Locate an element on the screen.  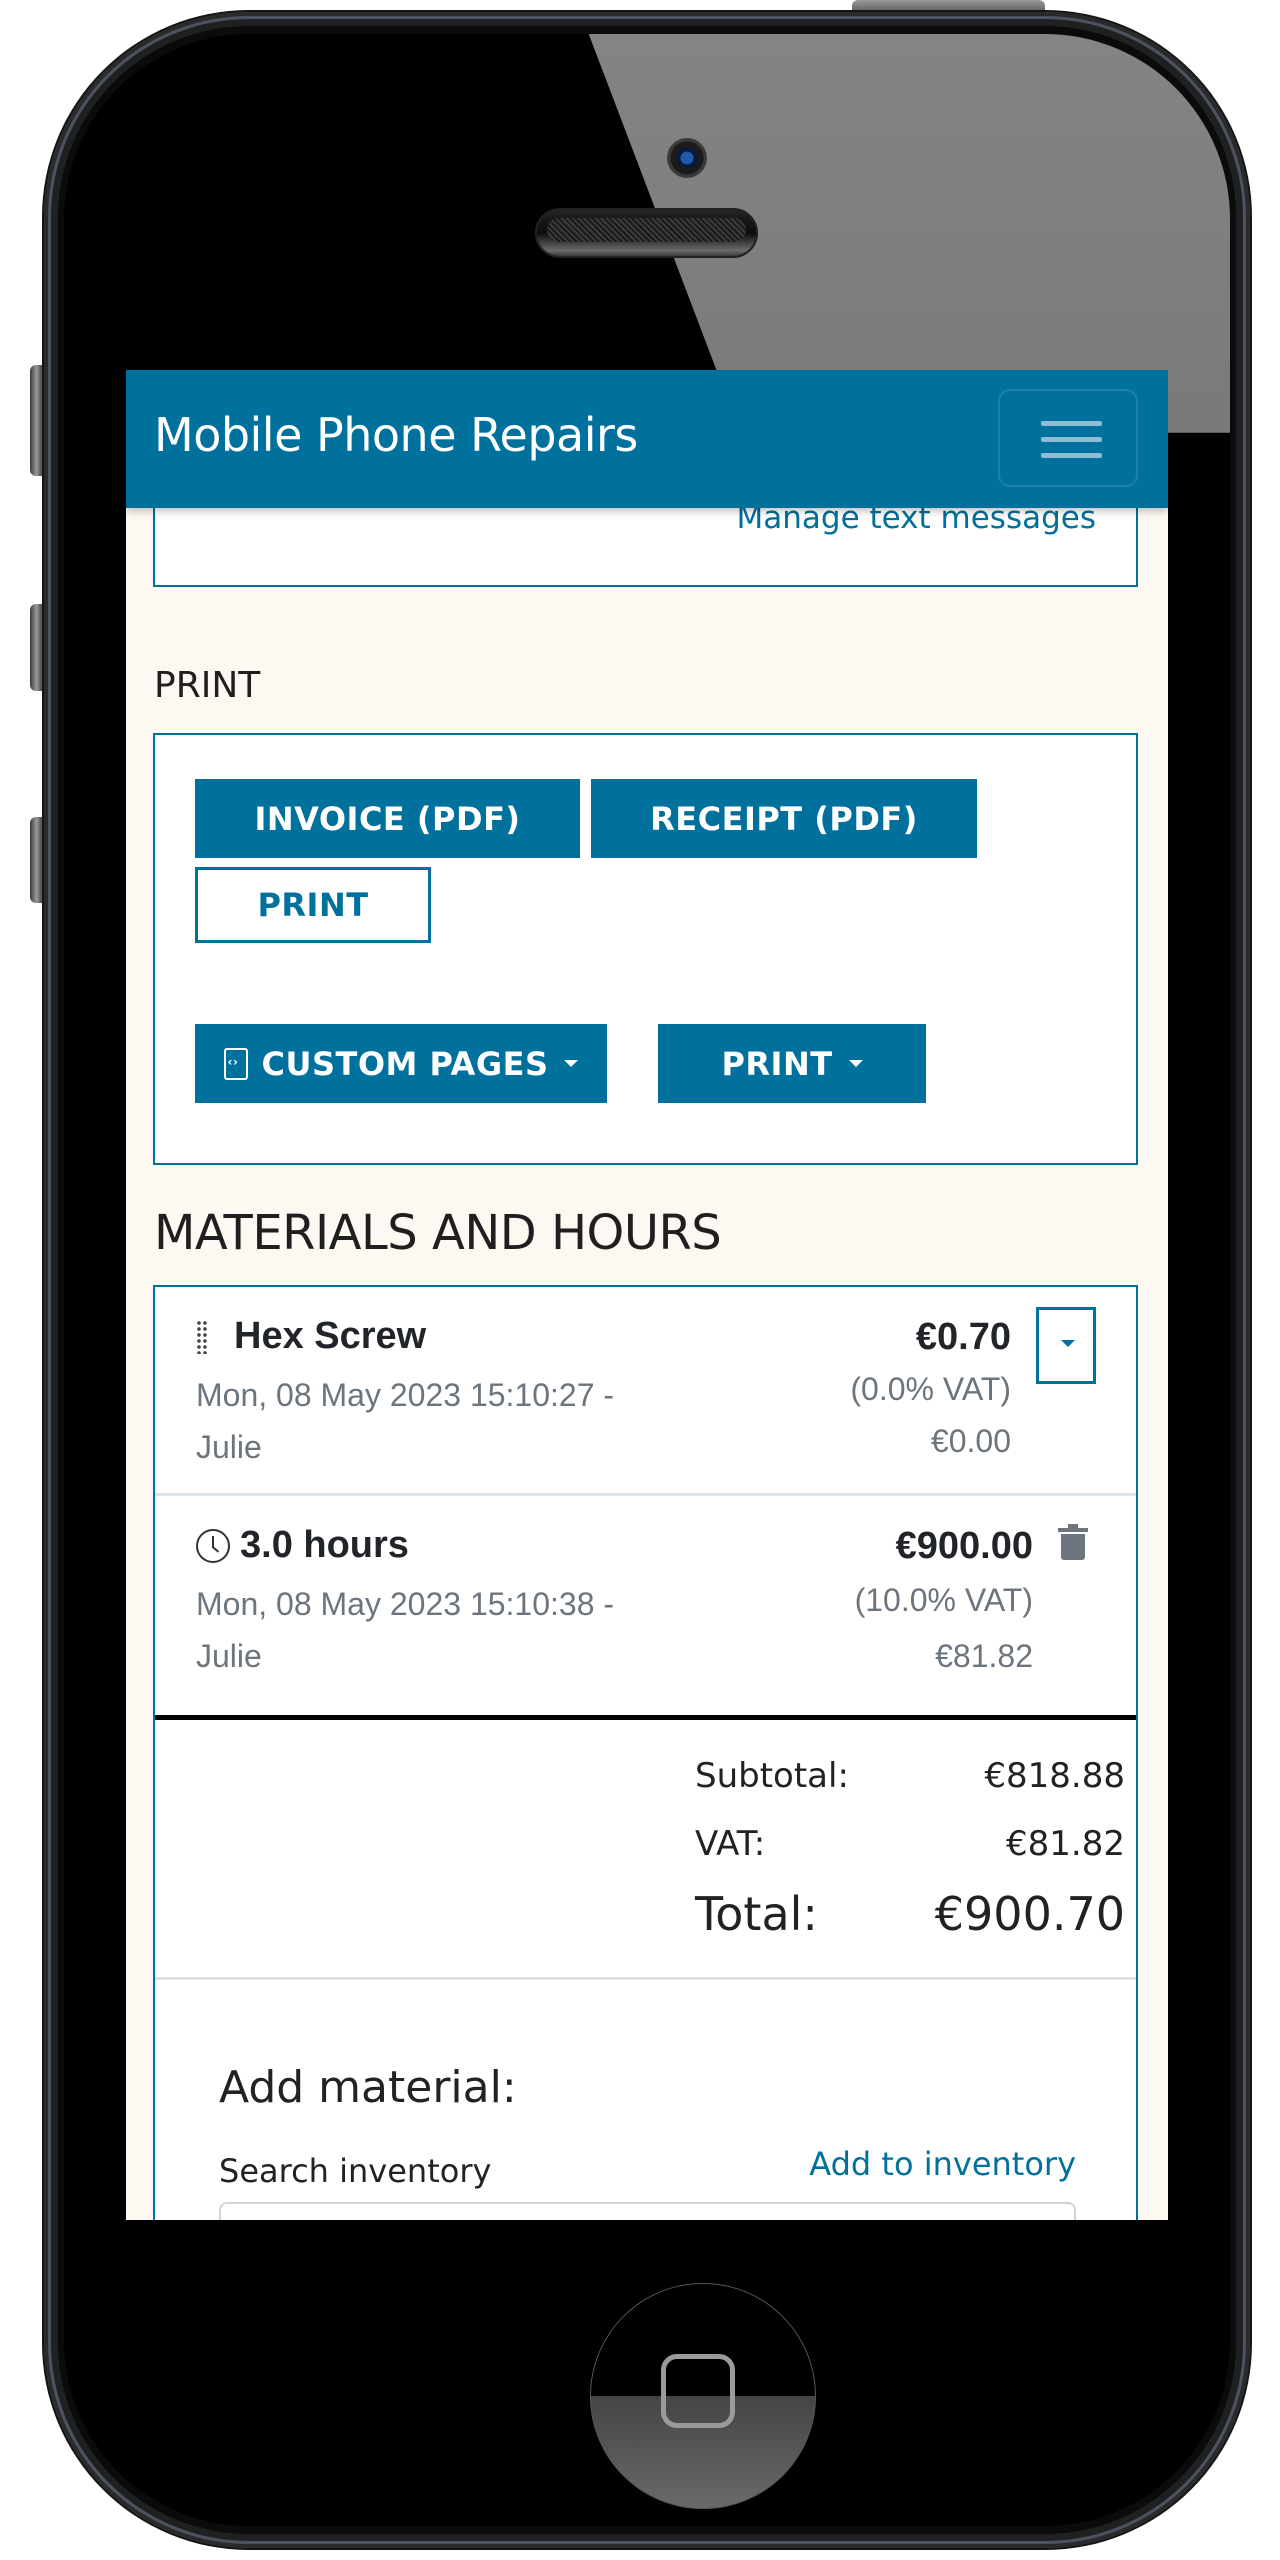
custom-pages-dropdown: CUSTOM PAGES is located at coordinates (401, 1063).